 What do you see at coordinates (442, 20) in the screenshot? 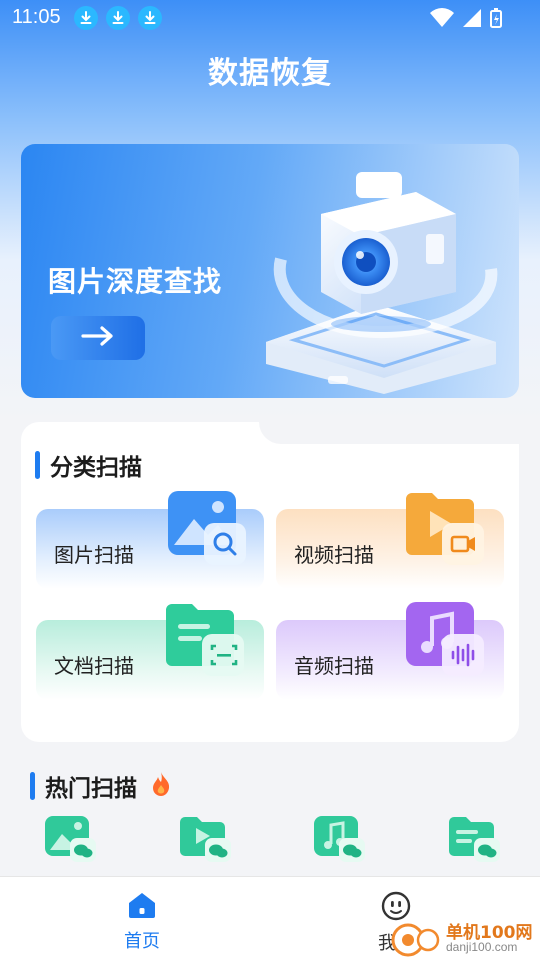
I see `wifi-icon` at bounding box center [442, 20].